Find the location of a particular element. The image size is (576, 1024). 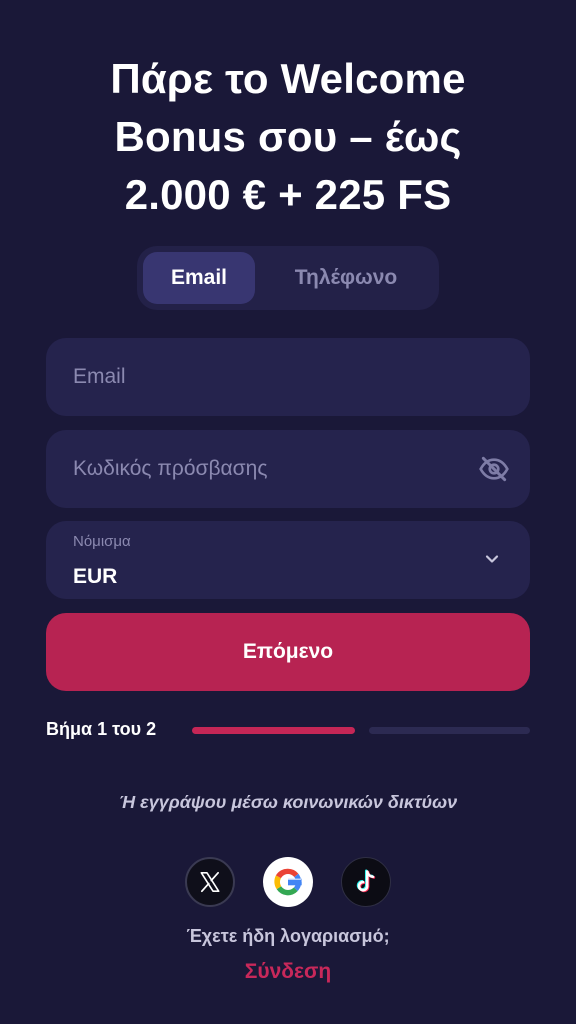

password-field-container is located at coordinates (288, 469).